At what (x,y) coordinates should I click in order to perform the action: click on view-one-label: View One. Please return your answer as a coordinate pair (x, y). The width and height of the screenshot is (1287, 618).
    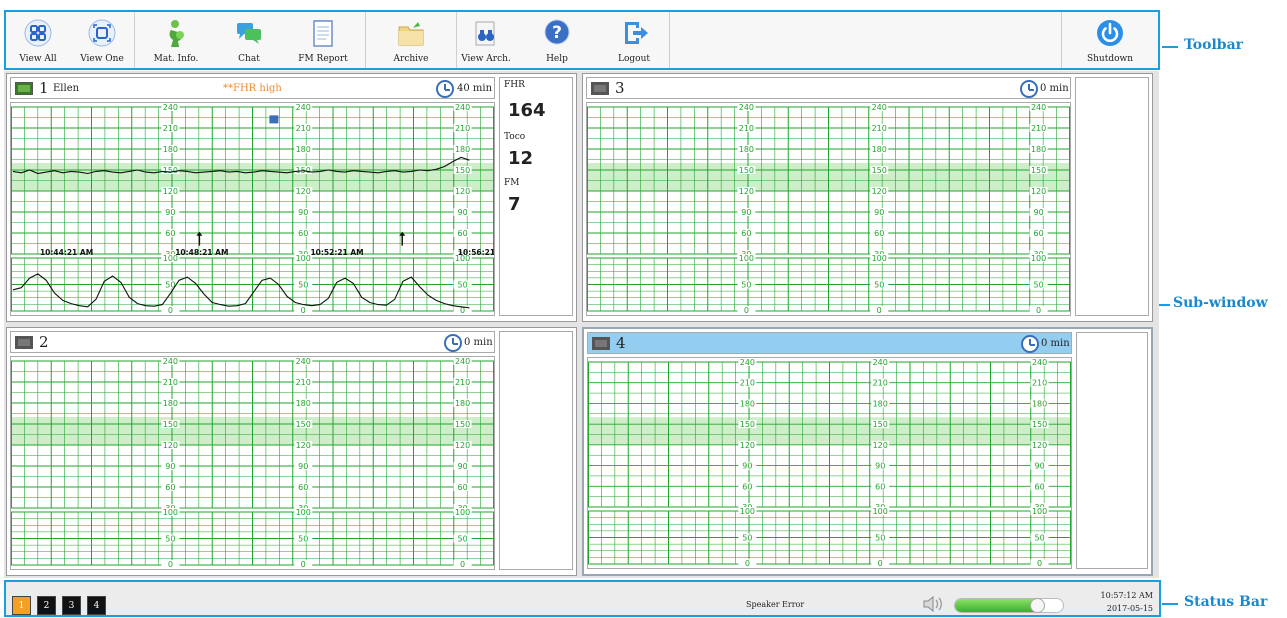
    Looking at the image, I should click on (102, 59).